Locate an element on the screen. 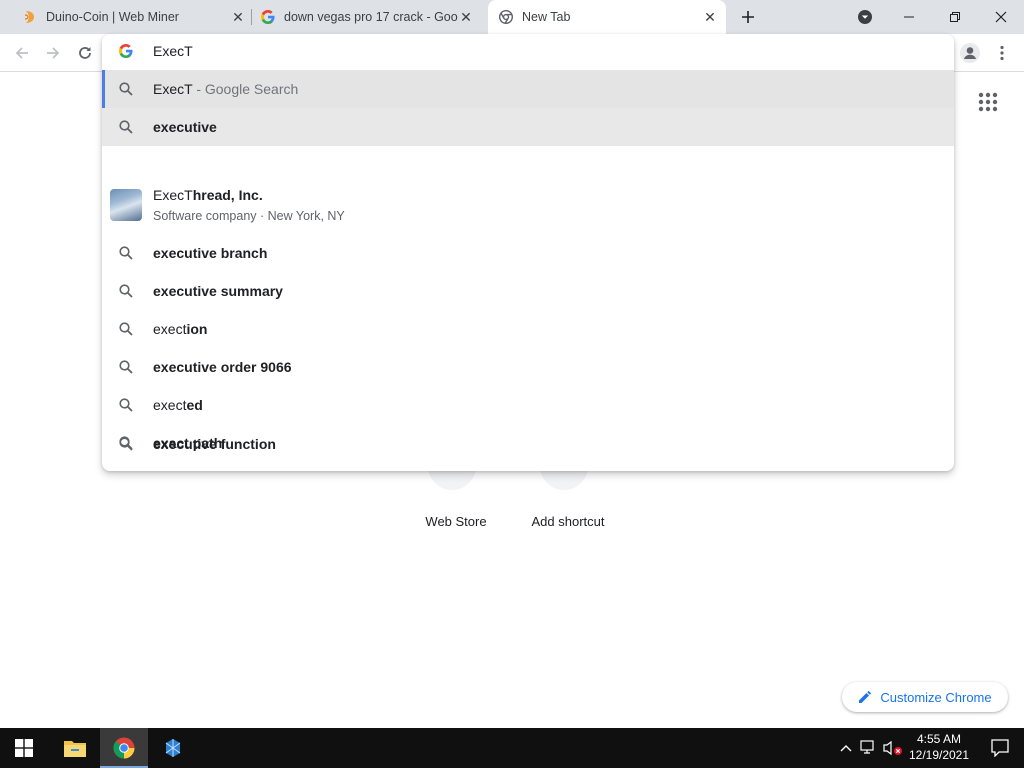 This screenshot has width=1024, height=768. customize-chrome-button: Customize Chrome is located at coordinates (925, 697).